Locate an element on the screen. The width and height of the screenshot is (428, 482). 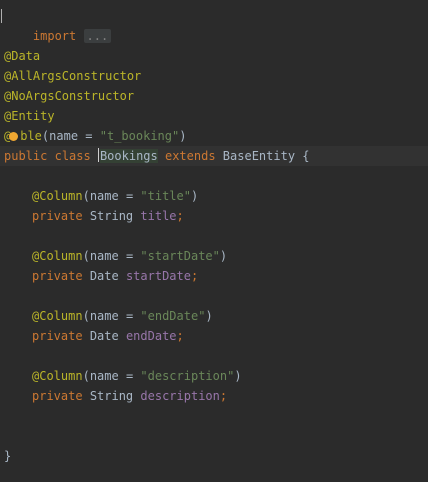
public-keyword: public is located at coordinates (26, 156).